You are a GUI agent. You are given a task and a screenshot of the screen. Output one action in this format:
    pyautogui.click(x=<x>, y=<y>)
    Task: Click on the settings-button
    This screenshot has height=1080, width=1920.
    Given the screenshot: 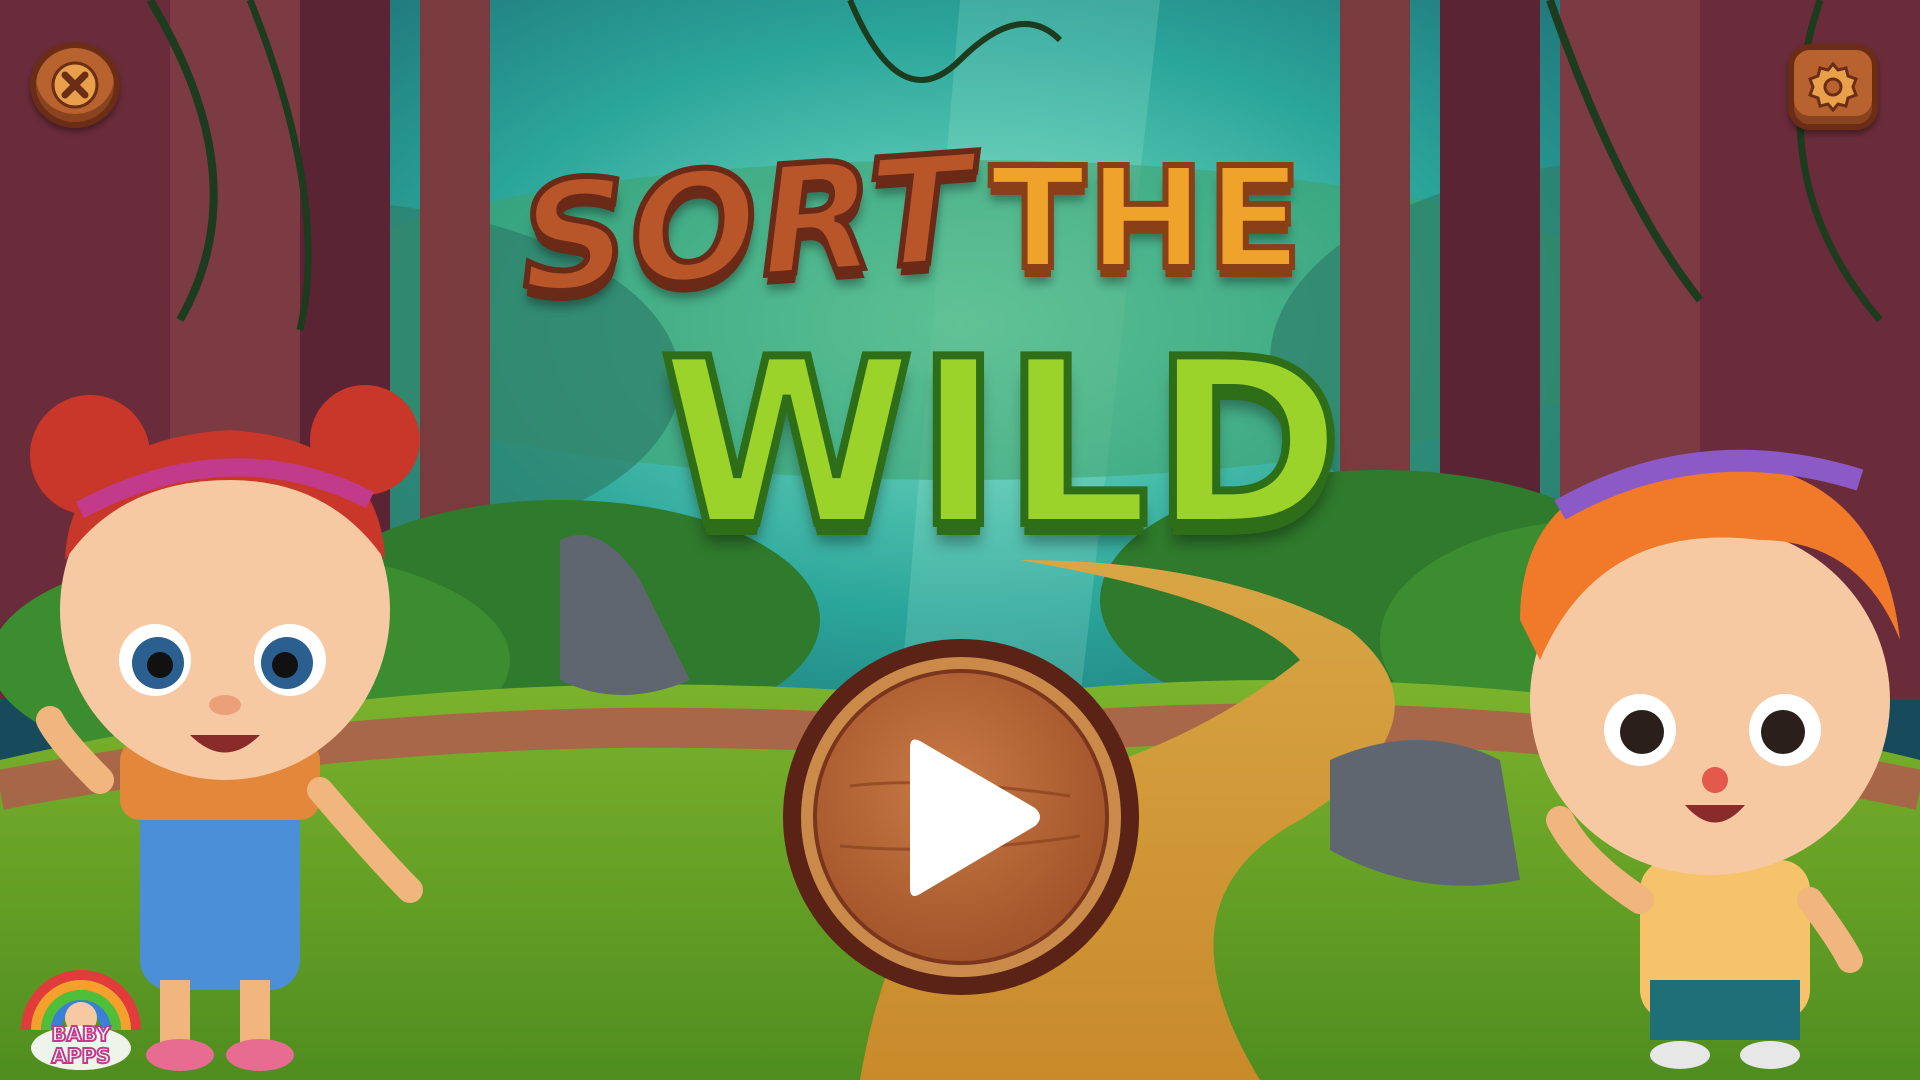 What is the action you would take?
    pyautogui.click(x=1833, y=87)
    